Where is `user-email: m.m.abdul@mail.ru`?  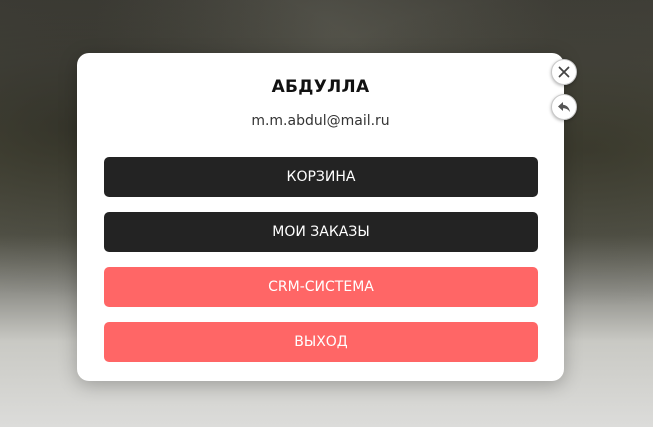 user-email: m.m.abdul@mail.ru is located at coordinates (320, 121).